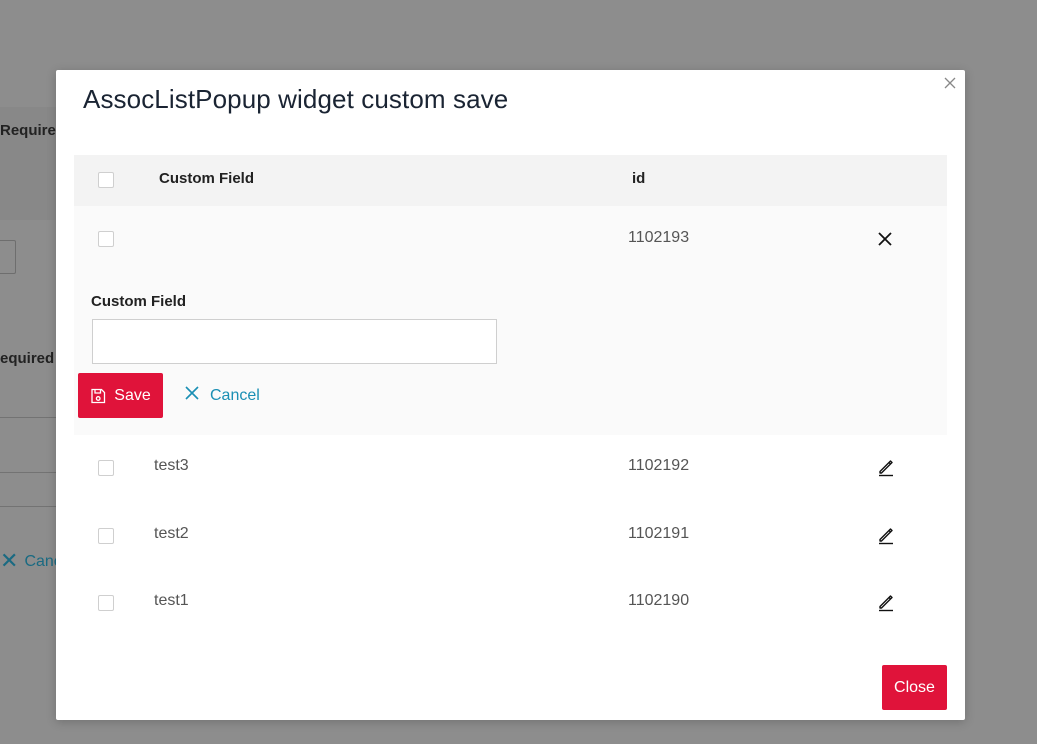 The image size is (1037, 744). What do you see at coordinates (171, 600) in the screenshot?
I see `row-custom-field: test1` at bounding box center [171, 600].